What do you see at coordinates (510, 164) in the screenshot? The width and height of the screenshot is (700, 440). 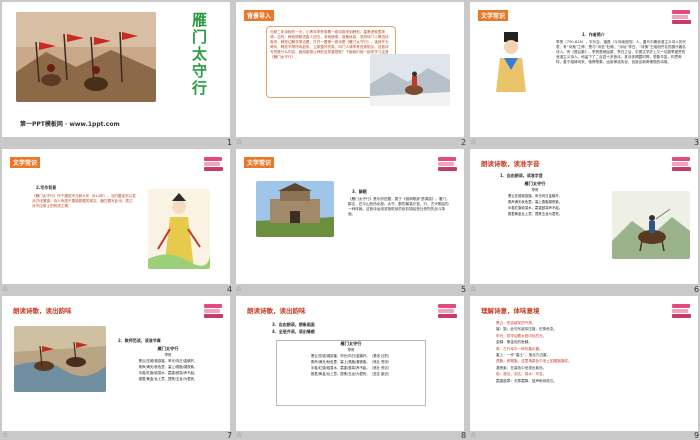 I see `section-tag: 朗读诗歌，读准字音` at bounding box center [510, 164].